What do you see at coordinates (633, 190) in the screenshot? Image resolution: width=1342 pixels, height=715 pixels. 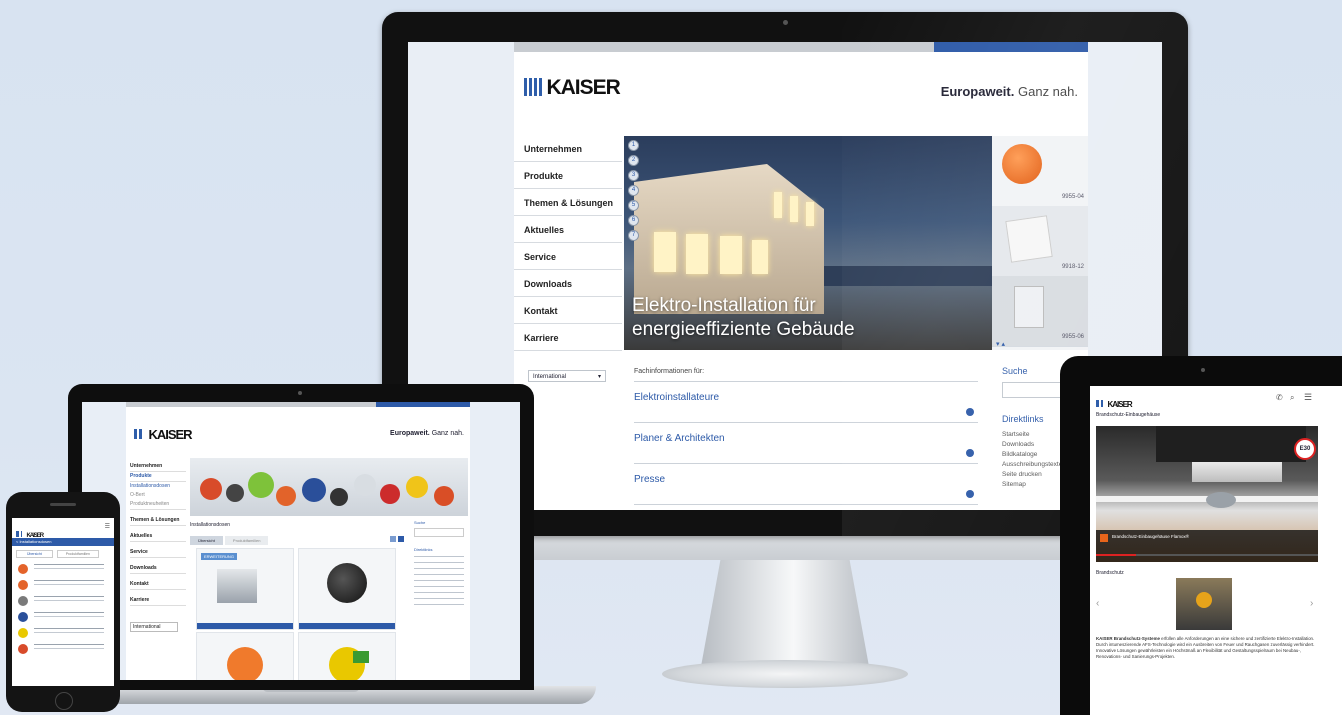 I see `slider-dot: 4` at bounding box center [633, 190].